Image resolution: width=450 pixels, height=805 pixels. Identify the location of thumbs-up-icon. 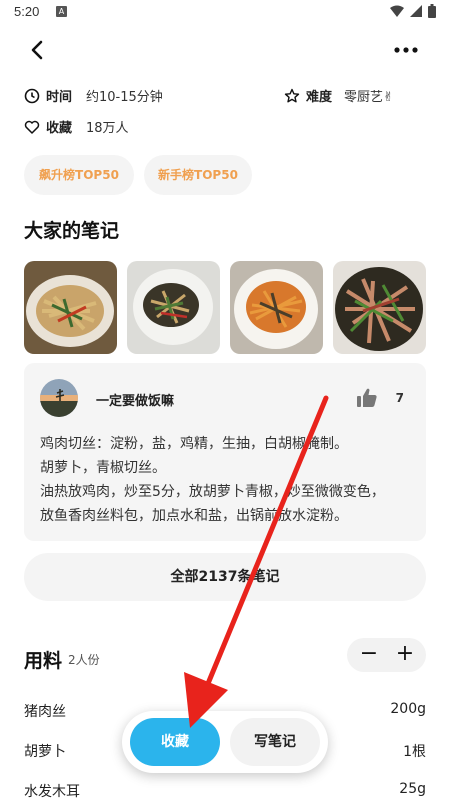
(367, 398).